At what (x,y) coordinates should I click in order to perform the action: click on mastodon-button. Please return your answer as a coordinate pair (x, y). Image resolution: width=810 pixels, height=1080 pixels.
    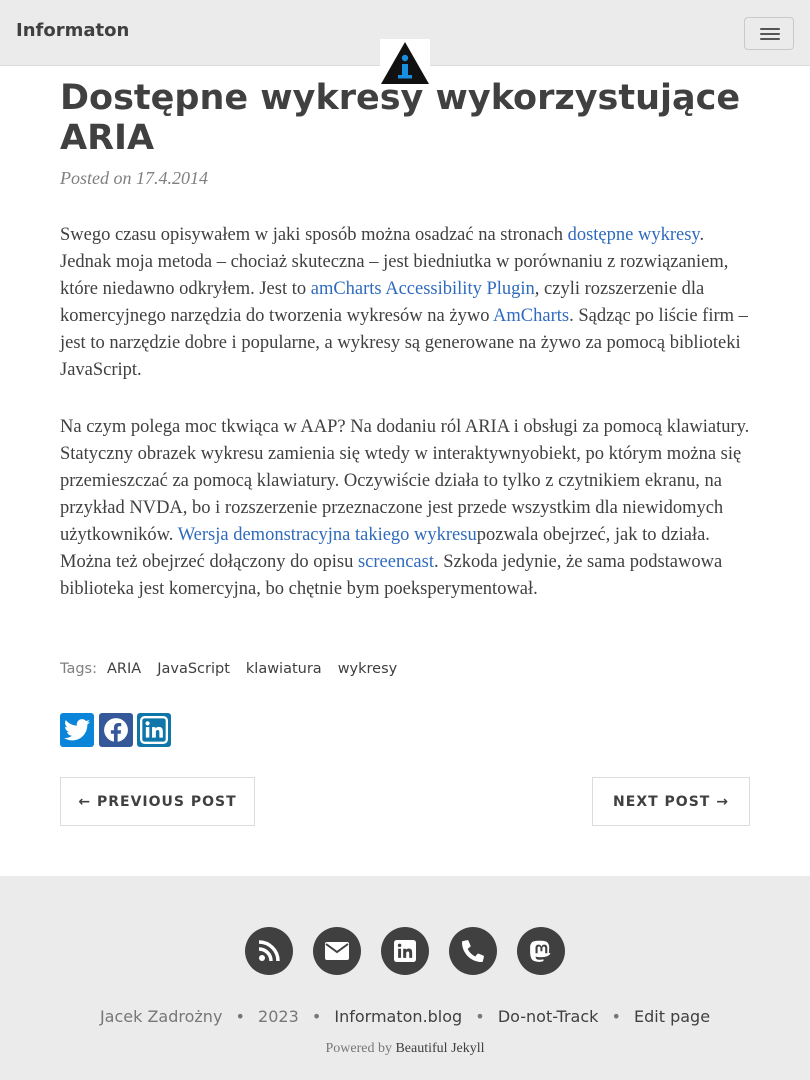
    Looking at the image, I should click on (541, 951).